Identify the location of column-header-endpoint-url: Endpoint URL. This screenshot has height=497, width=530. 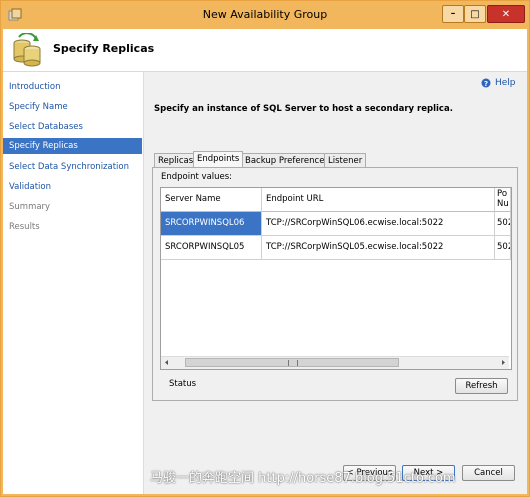
(378, 200).